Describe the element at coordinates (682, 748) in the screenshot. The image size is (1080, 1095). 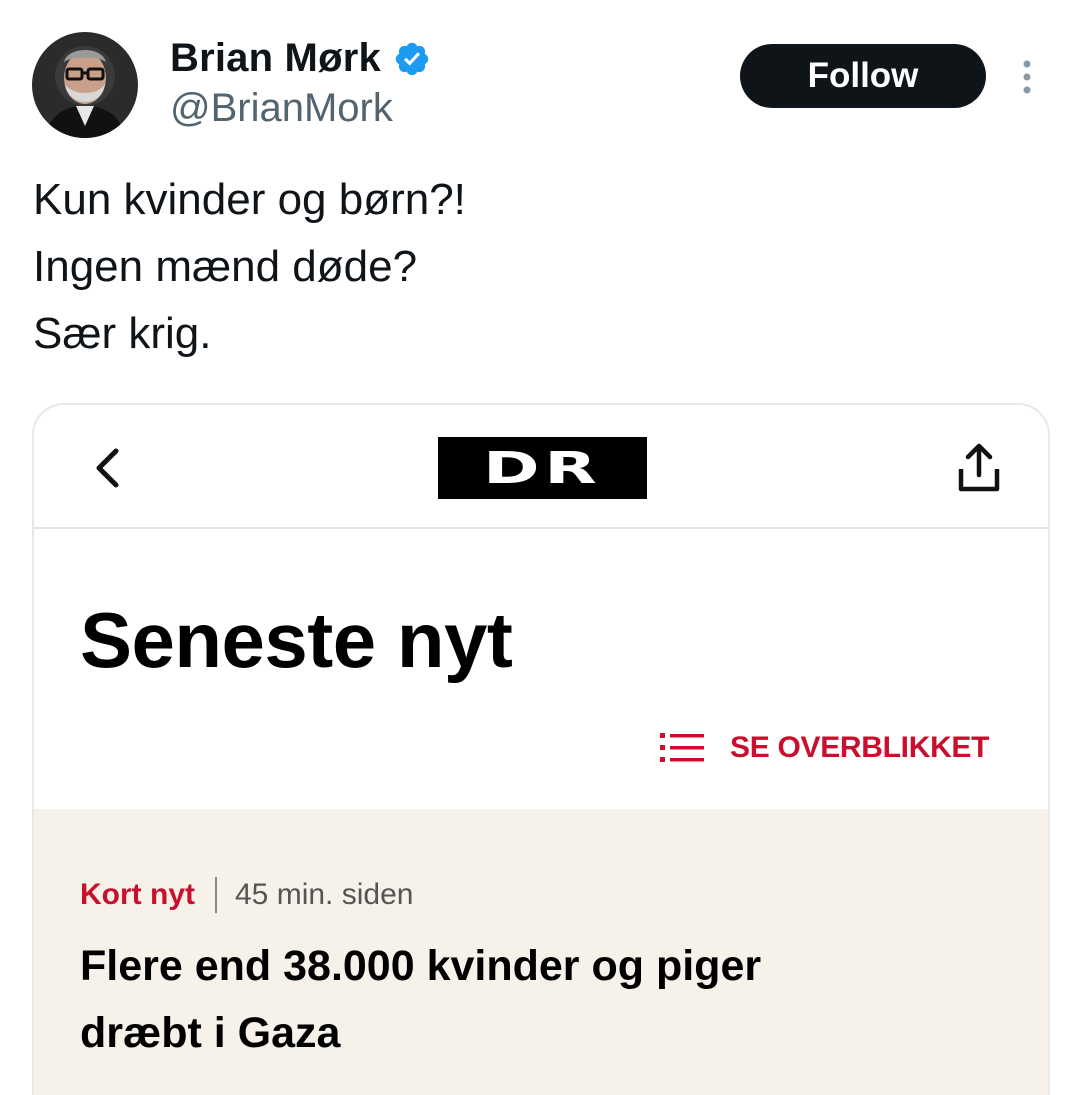
I see `list-icon` at that location.